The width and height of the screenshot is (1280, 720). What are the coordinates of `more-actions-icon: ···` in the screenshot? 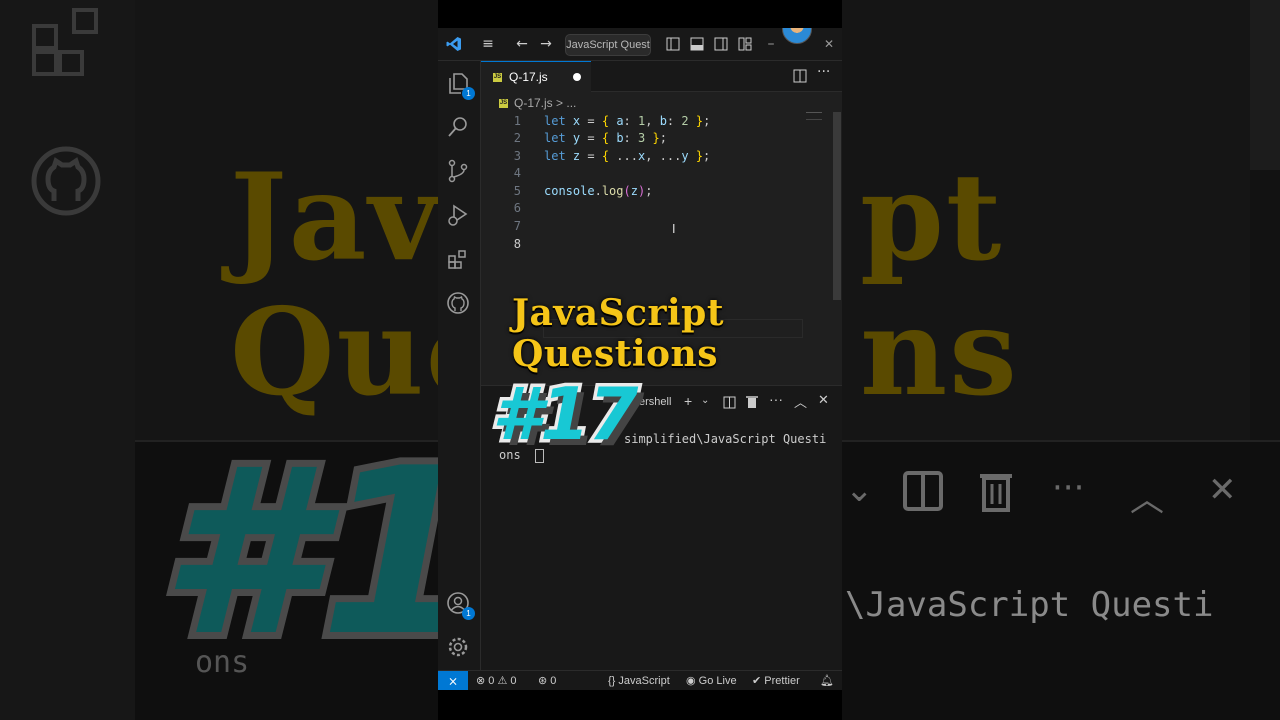 It's located at (823, 72).